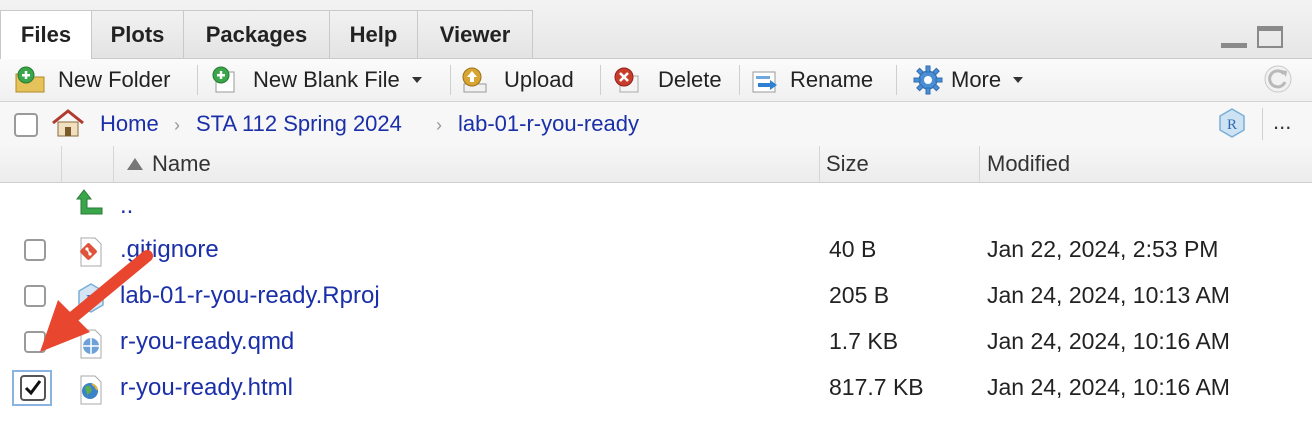  I want to click on file-size: 1.7 KB, so click(864, 341).